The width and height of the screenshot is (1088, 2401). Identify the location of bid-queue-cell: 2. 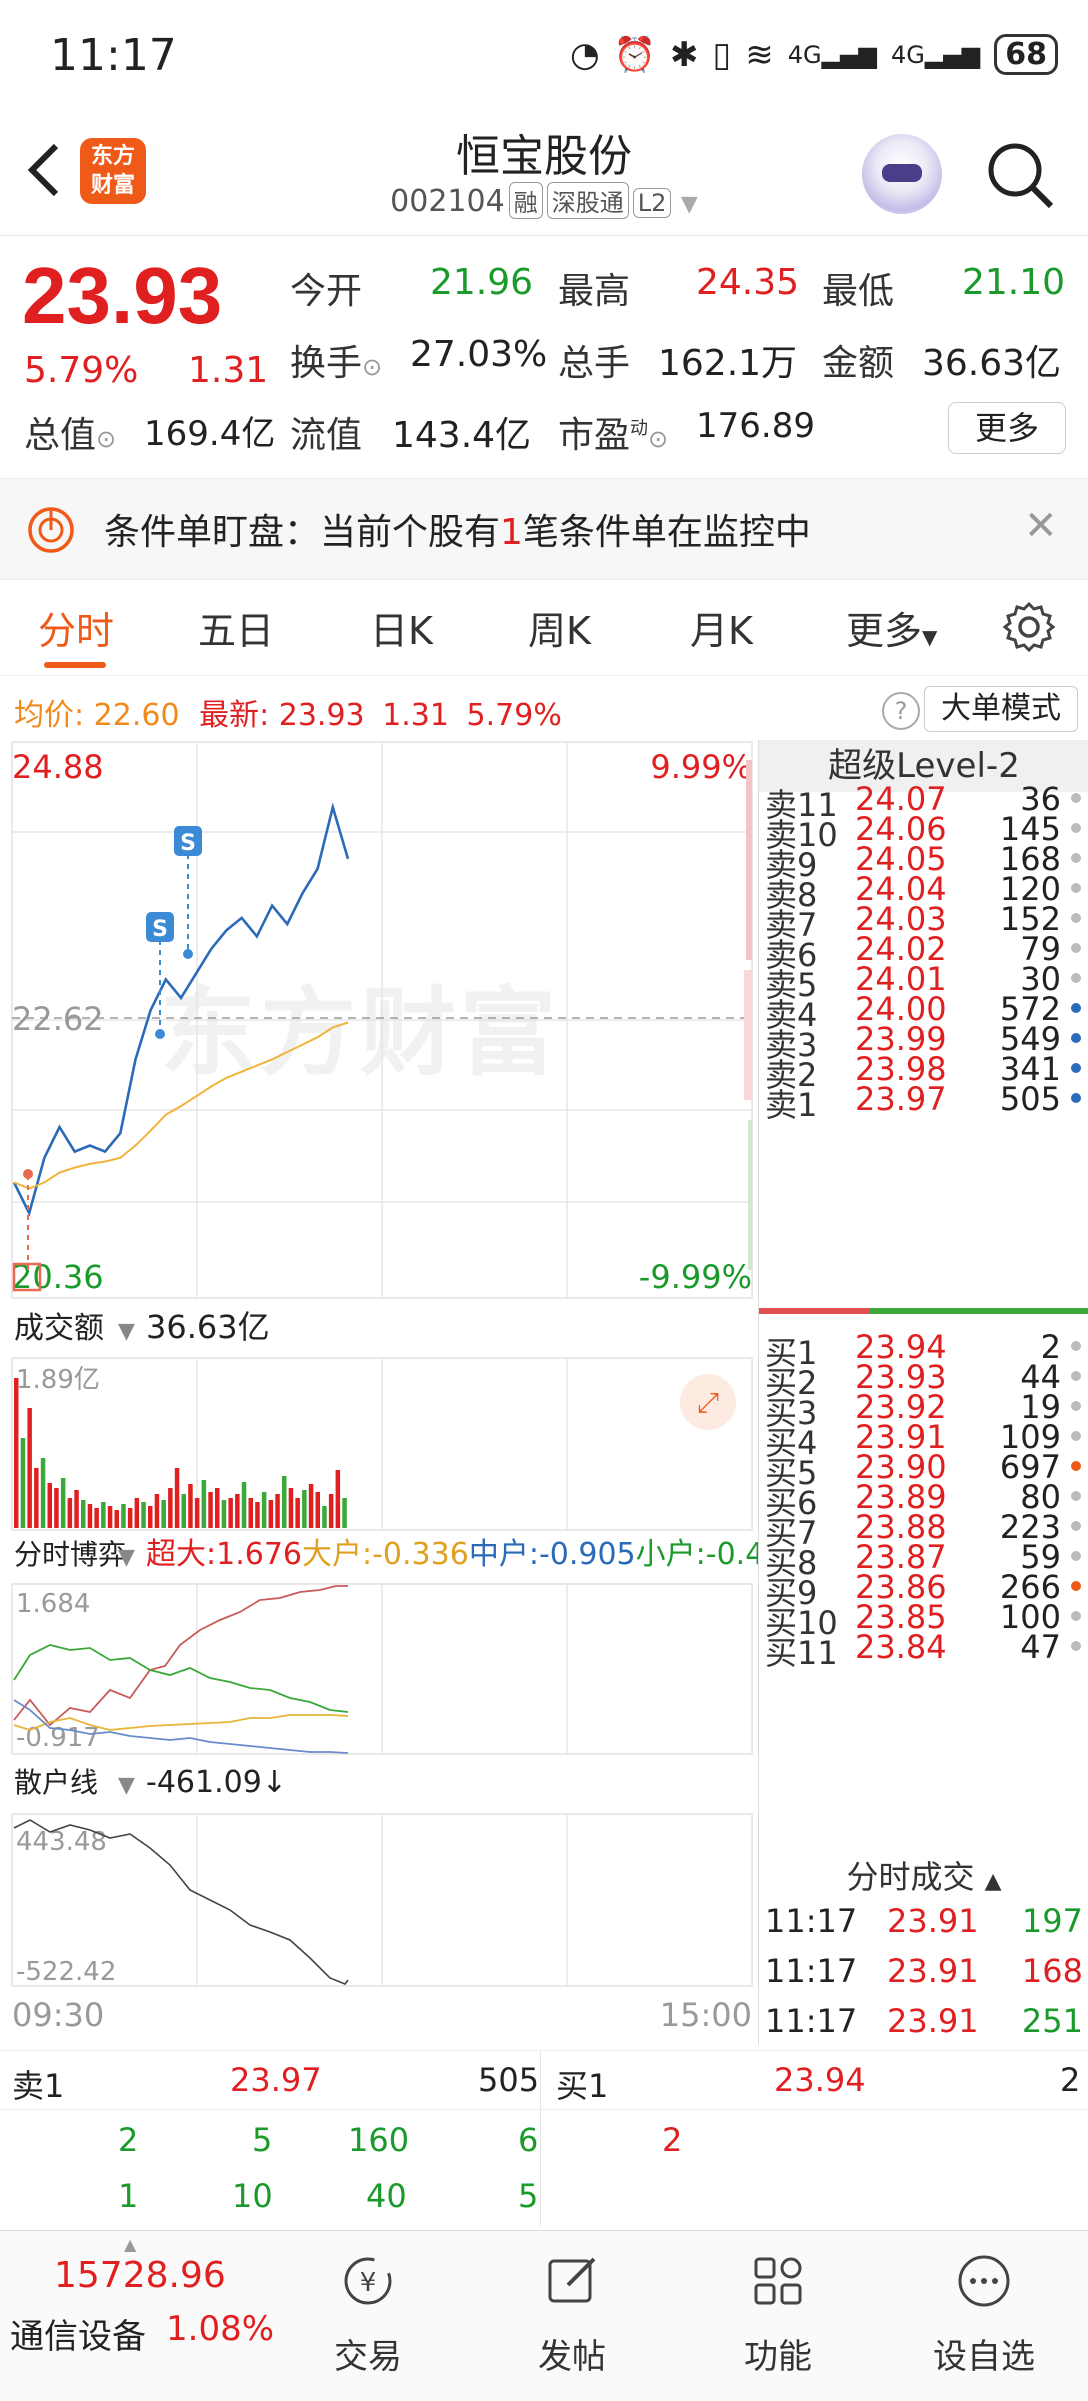
(672, 2140).